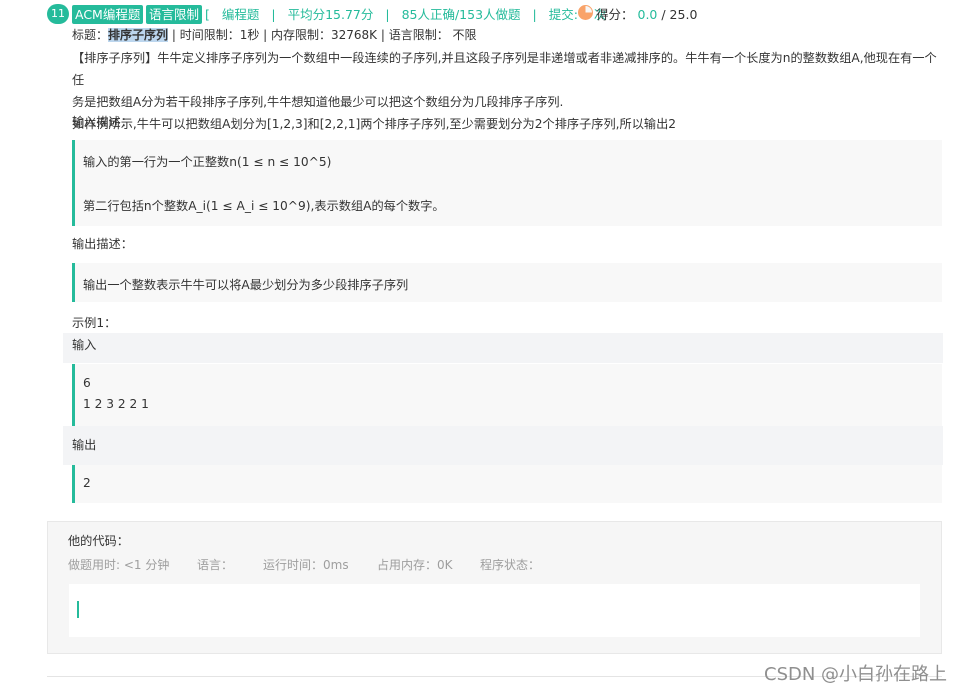  What do you see at coordinates (94, 323) in the screenshot?
I see `example-label: 示例1：` at bounding box center [94, 323].